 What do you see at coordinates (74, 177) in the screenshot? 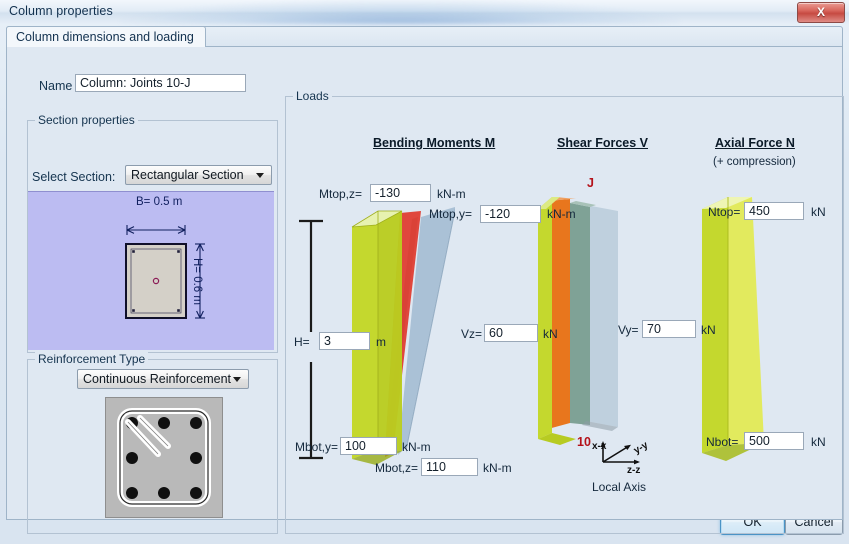
I see `select-section-label: Select Section:` at bounding box center [74, 177].